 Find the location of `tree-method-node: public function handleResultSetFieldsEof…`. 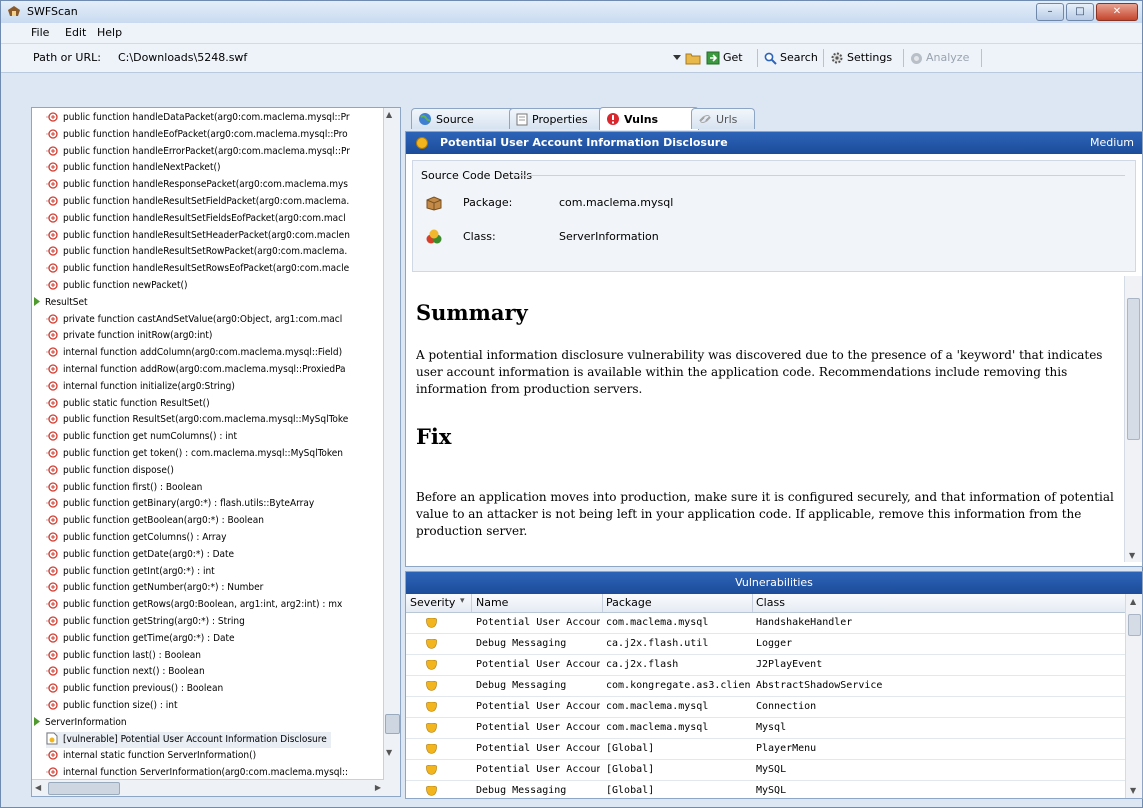

tree-method-node: public function handleResultSetFieldsEof… is located at coordinates (196, 219).